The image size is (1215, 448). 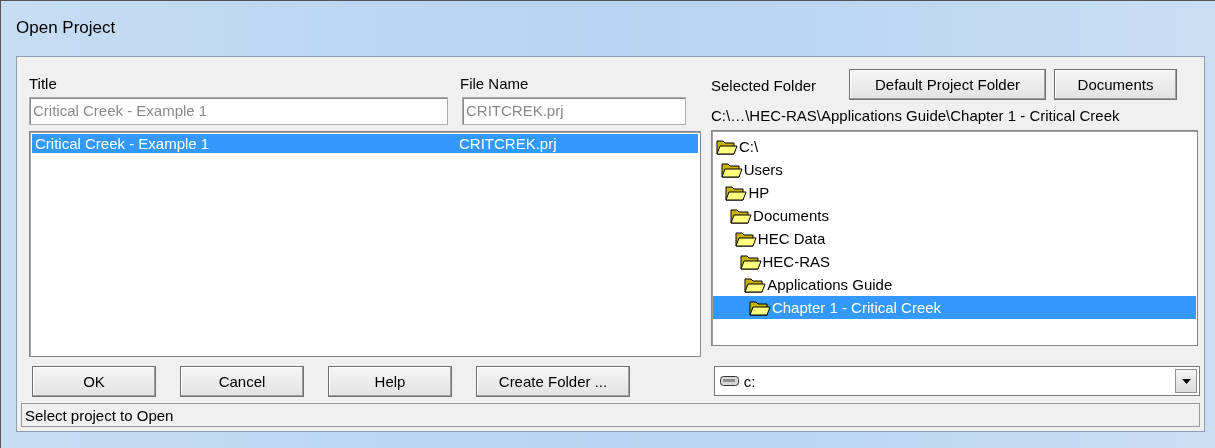 What do you see at coordinates (94, 381) in the screenshot?
I see `ok-button: OK` at bounding box center [94, 381].